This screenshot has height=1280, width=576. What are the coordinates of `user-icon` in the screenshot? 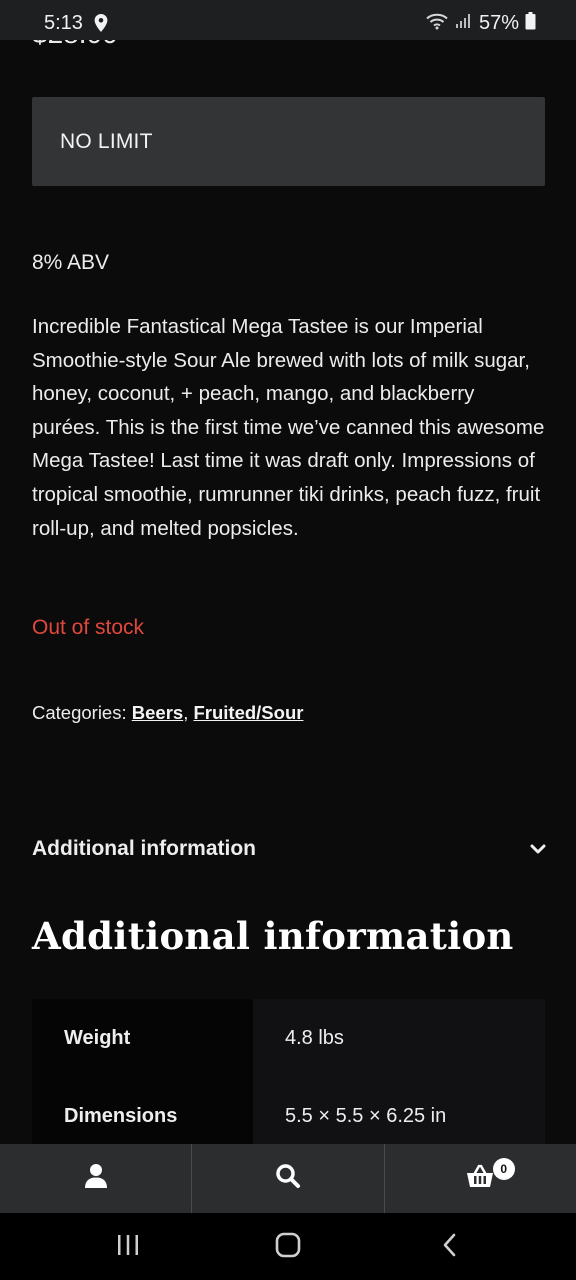 It's located at (96, 1178).